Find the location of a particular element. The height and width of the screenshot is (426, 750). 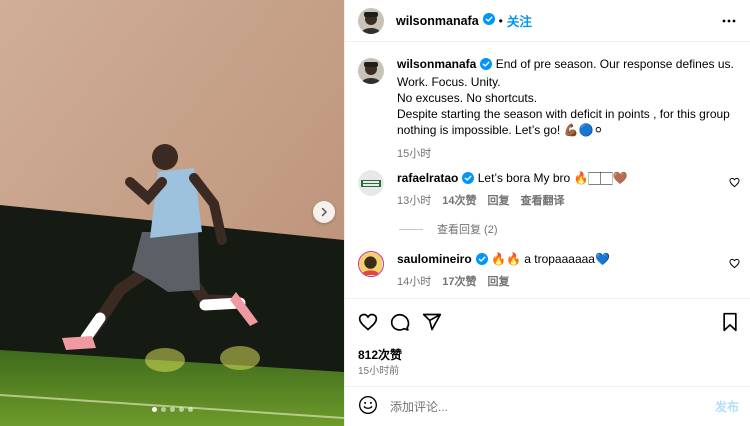

smiley-icon is located at coordinates (368, 405).